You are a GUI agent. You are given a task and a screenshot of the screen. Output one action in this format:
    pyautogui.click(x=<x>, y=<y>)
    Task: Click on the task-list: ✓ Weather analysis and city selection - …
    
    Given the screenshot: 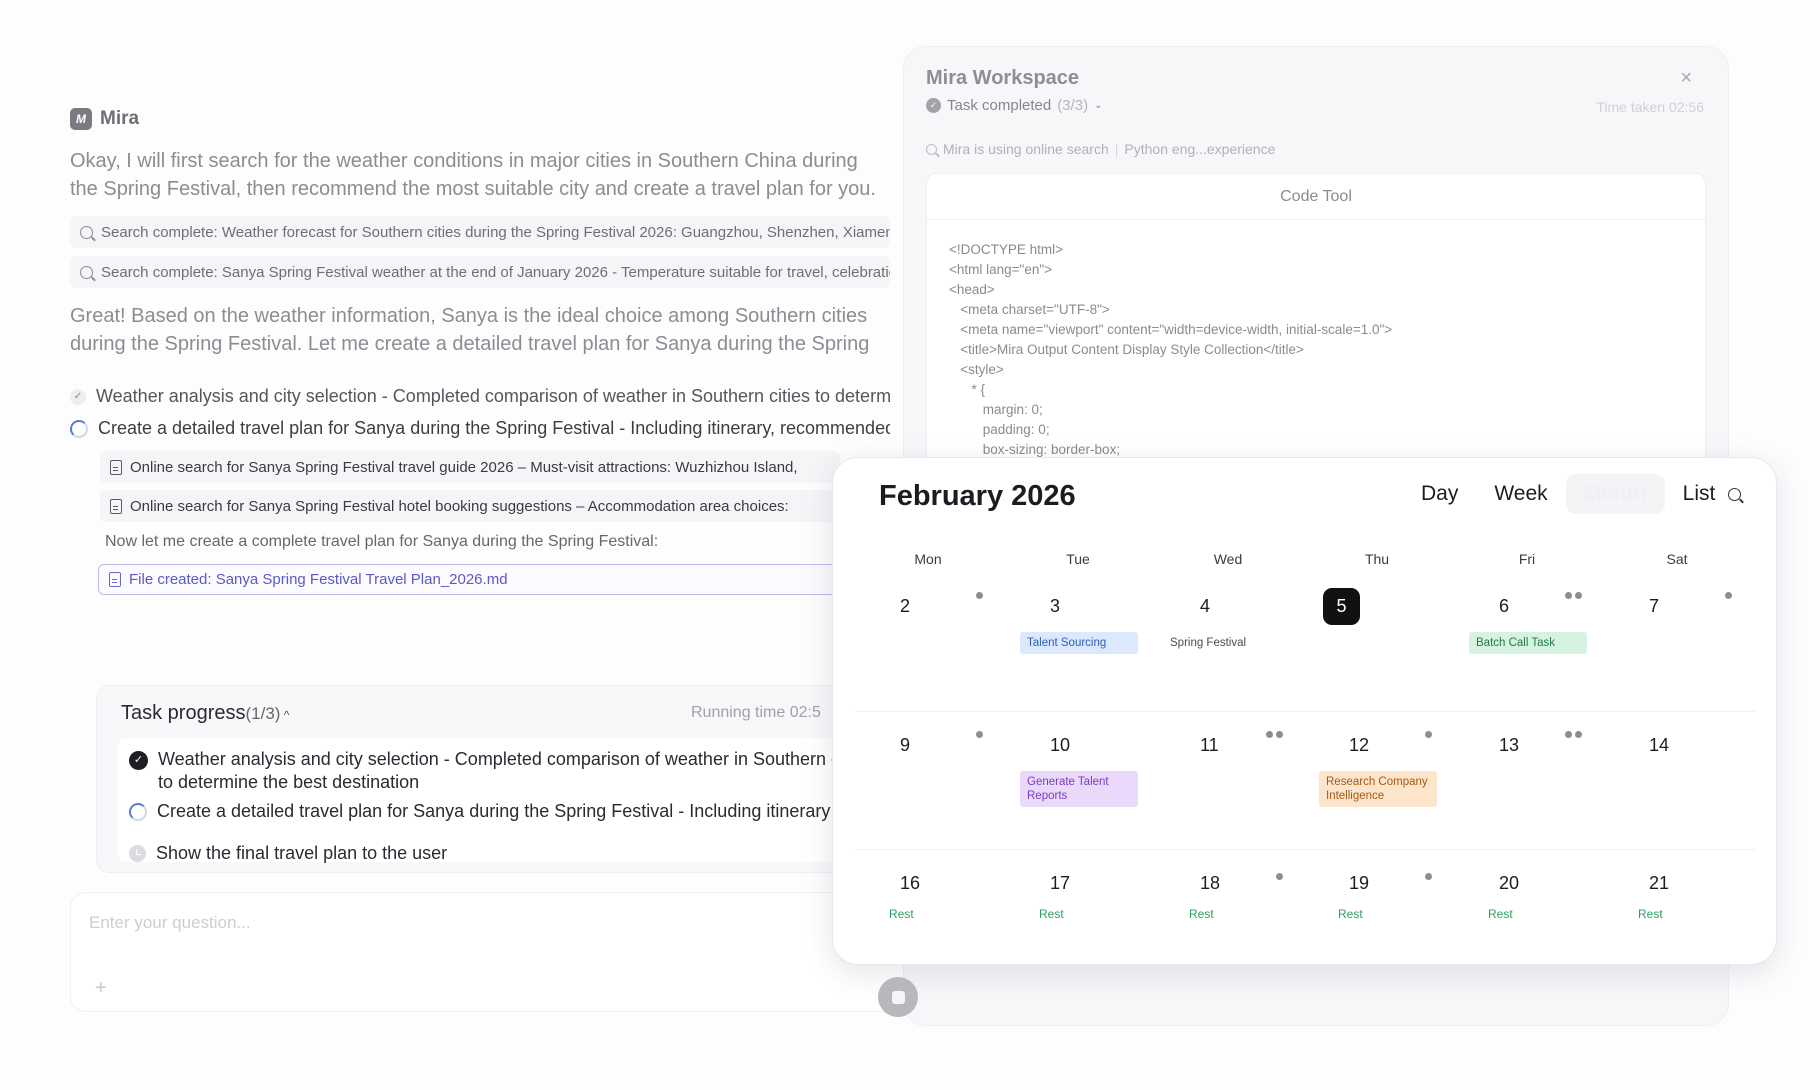 What is the action you would take?
    pyautogui.click(x=507, y=801)
    